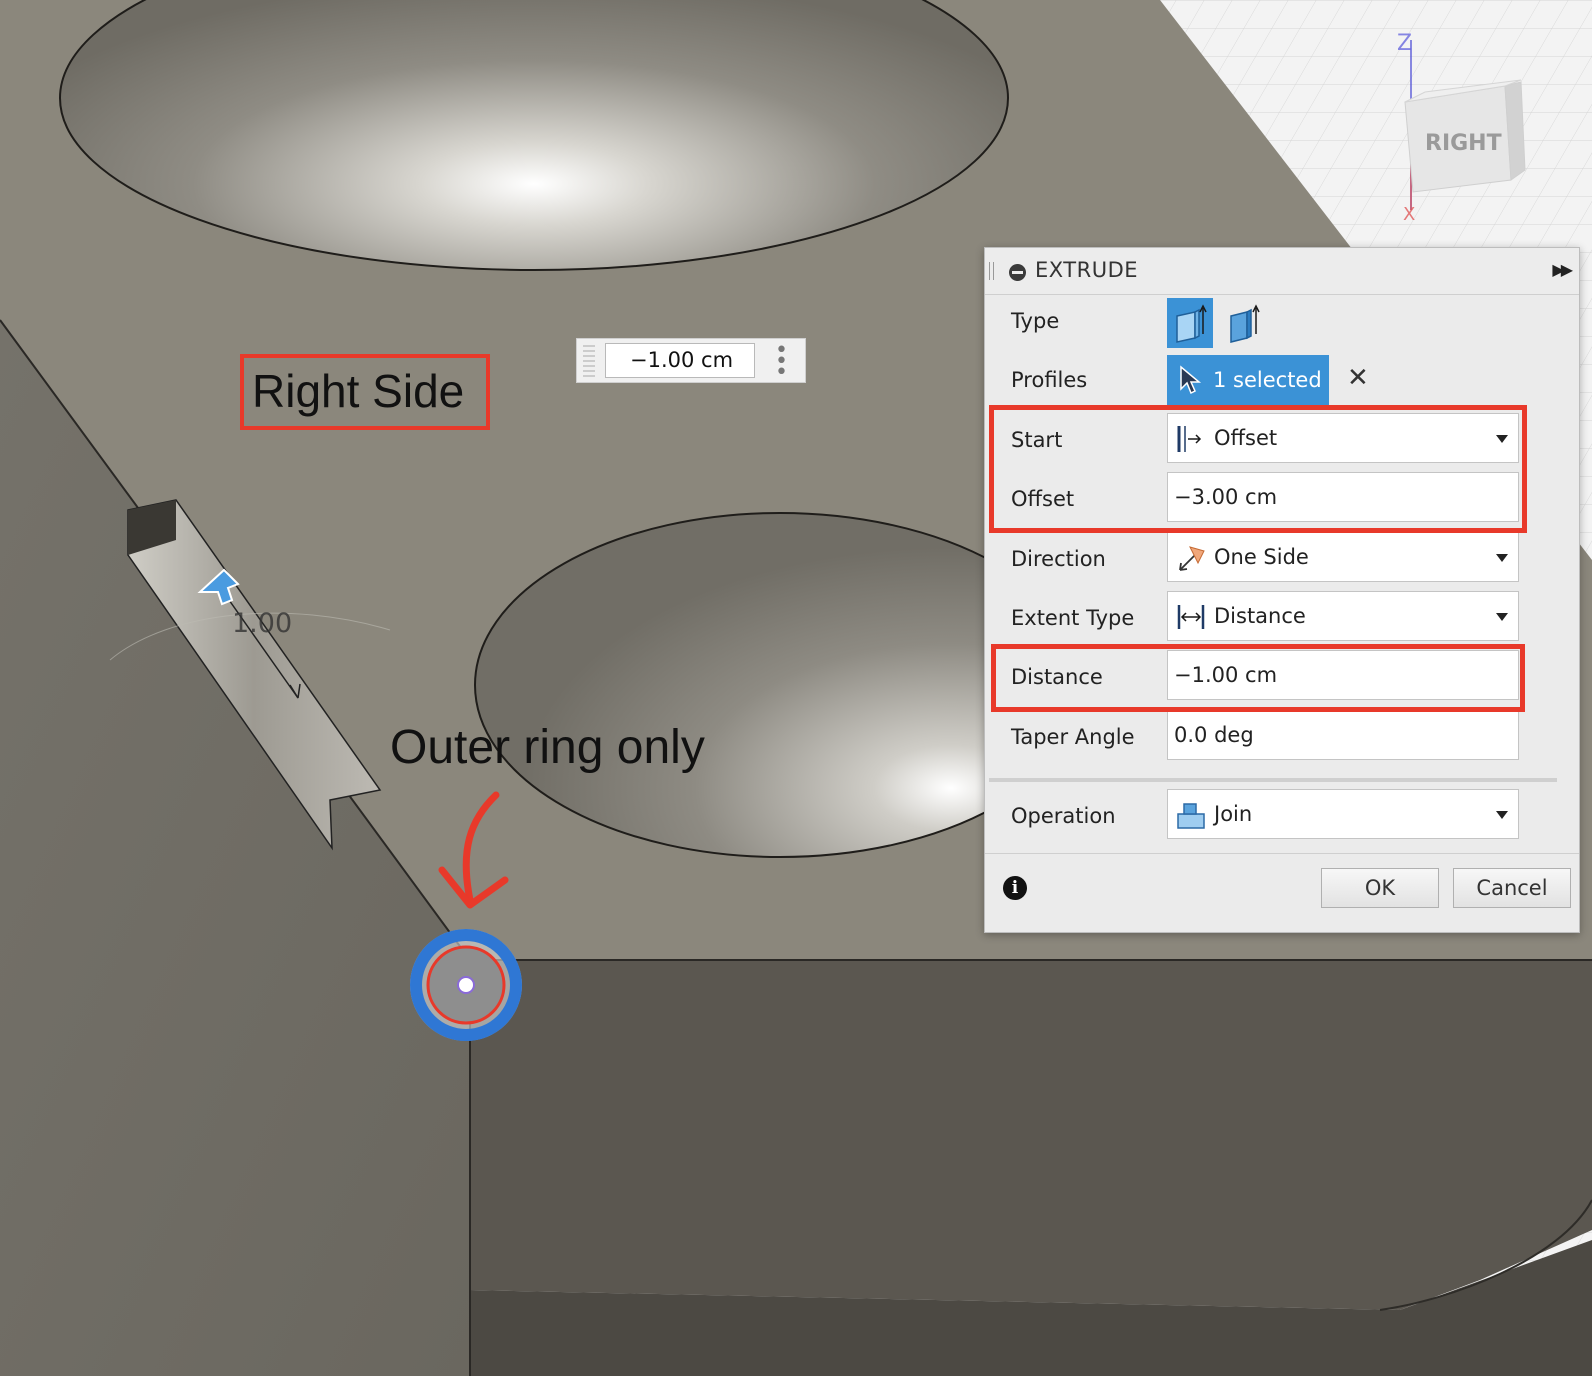  What do you see at coordinates (1480, 130) in the screenshot?
I see `view-cube: Z X RIGHT` at bounding box center [1480, 130].